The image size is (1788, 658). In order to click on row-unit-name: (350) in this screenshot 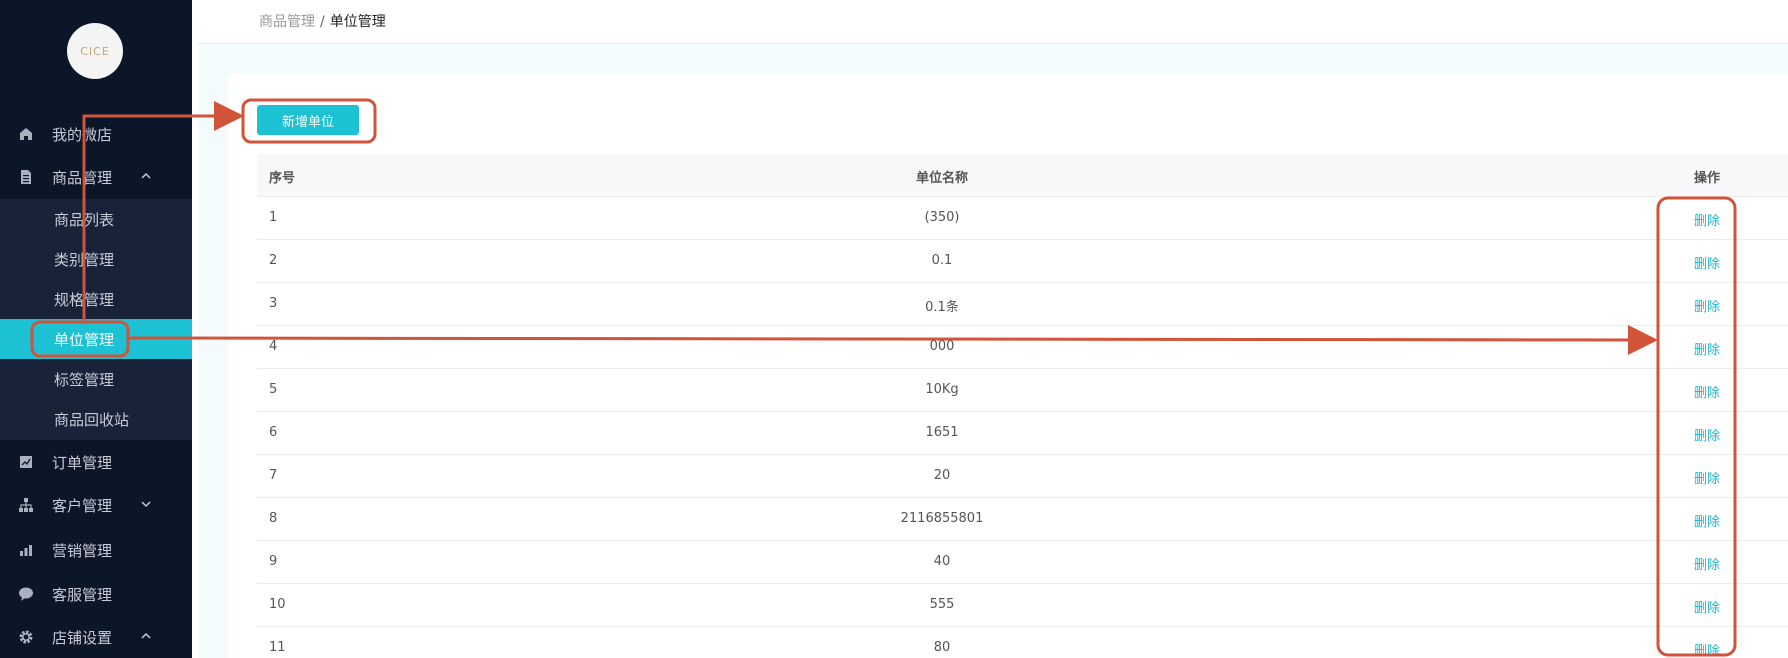, I will do `click(942, 217)`.